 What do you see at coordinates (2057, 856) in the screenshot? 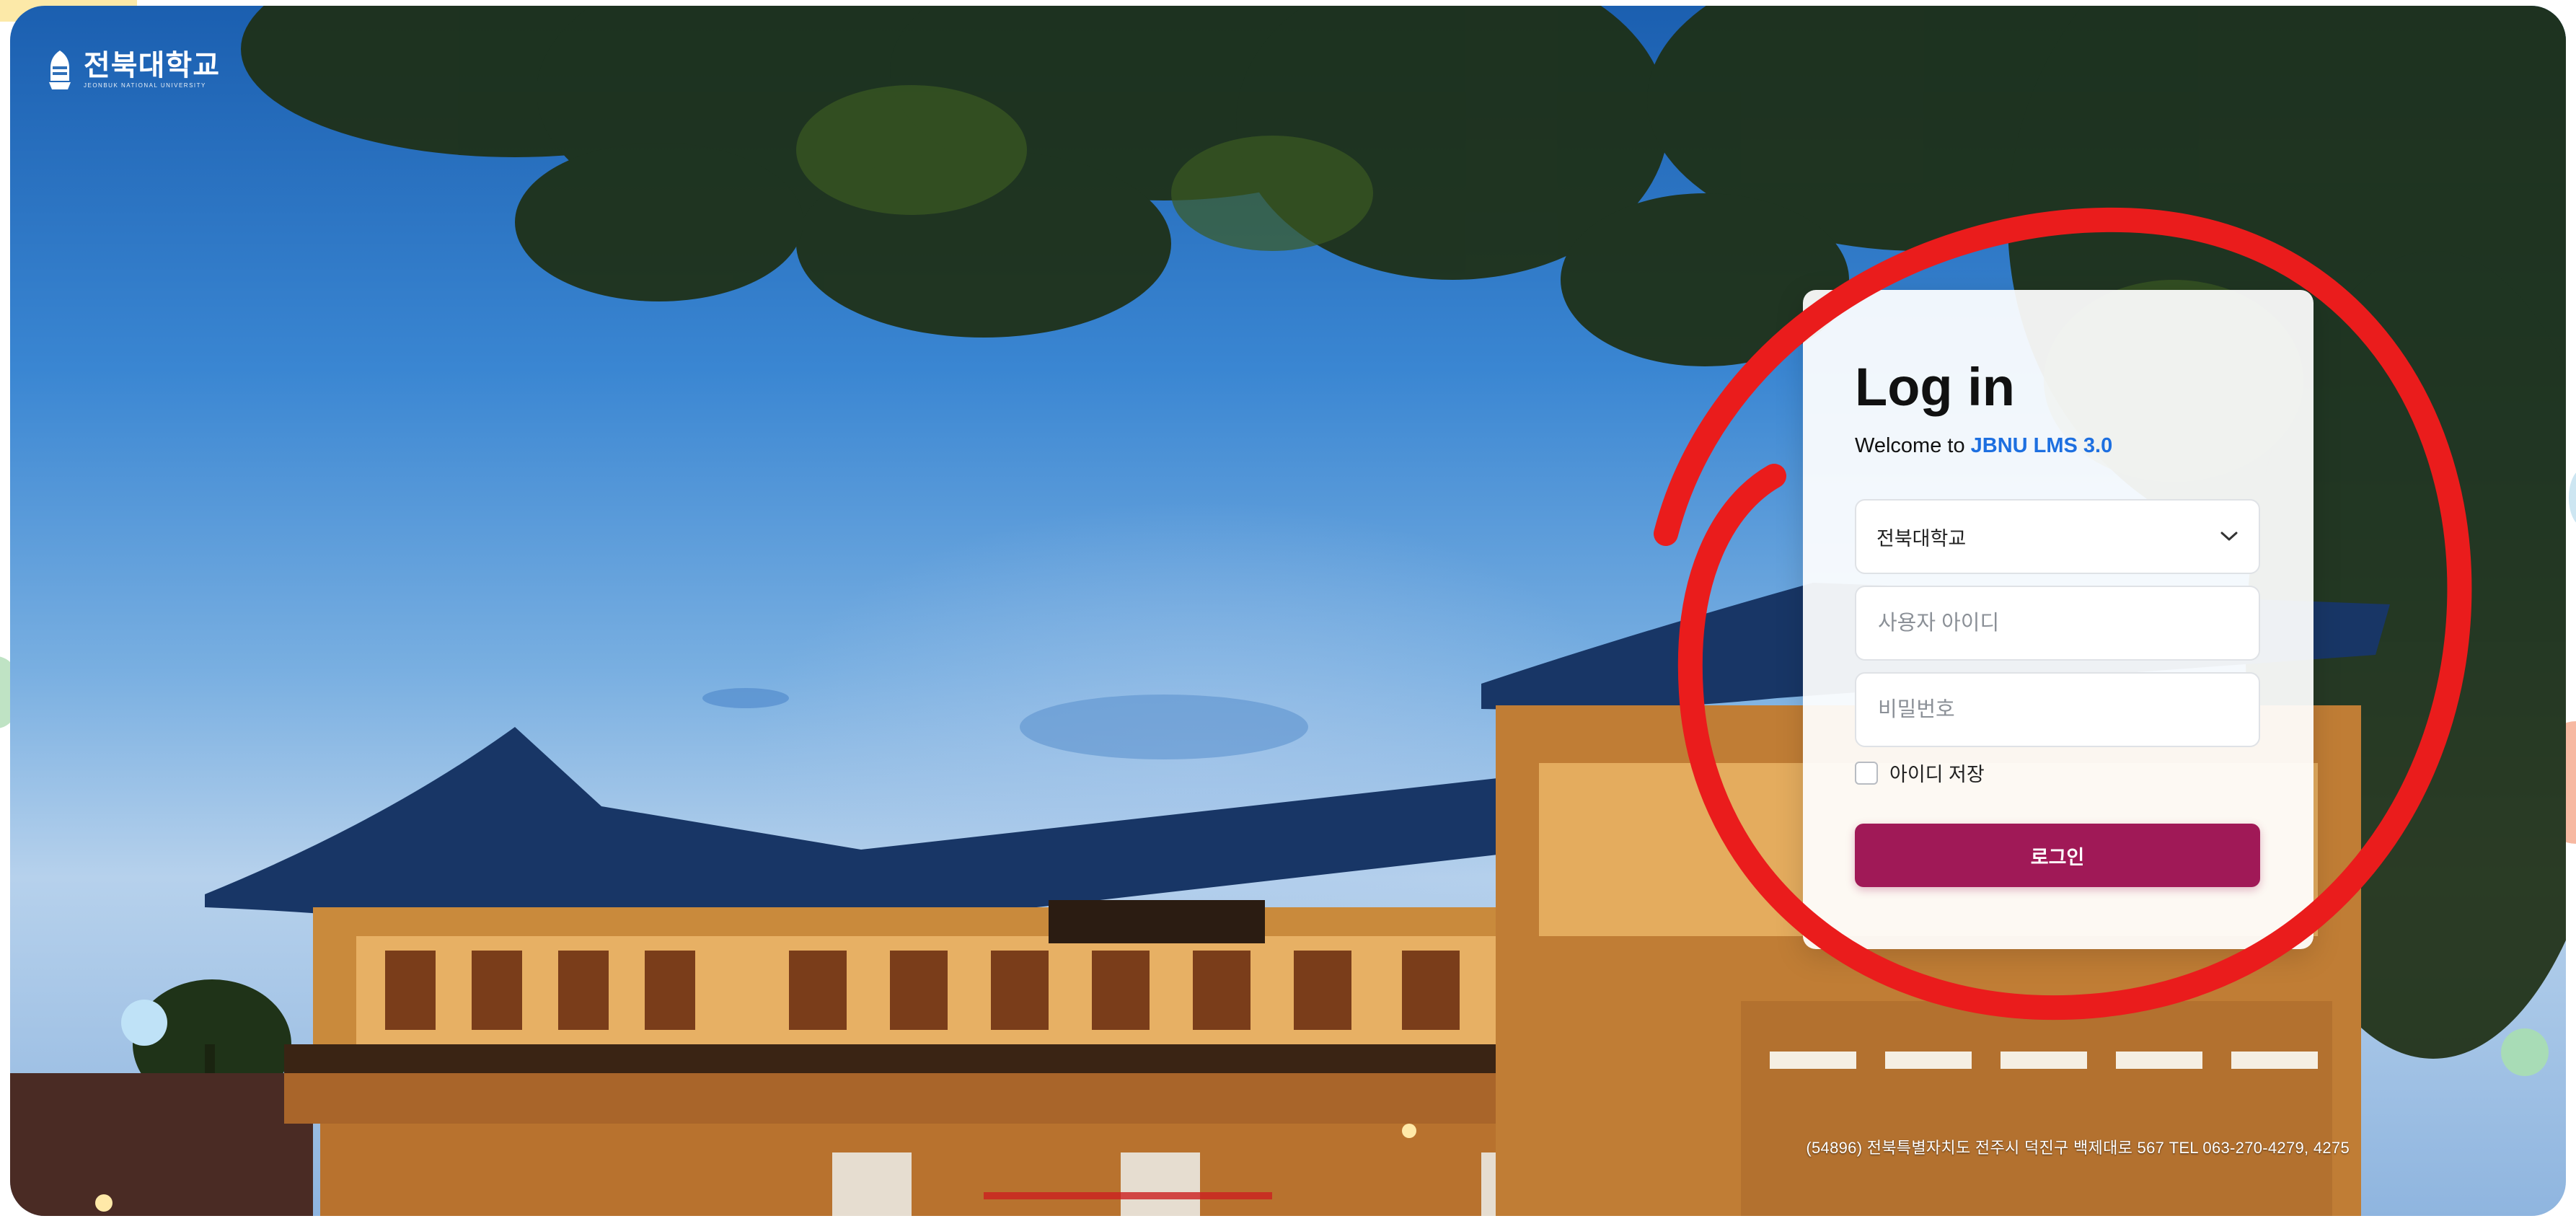
I see `login-button: 로그인` at bounding box center [2057, 856].